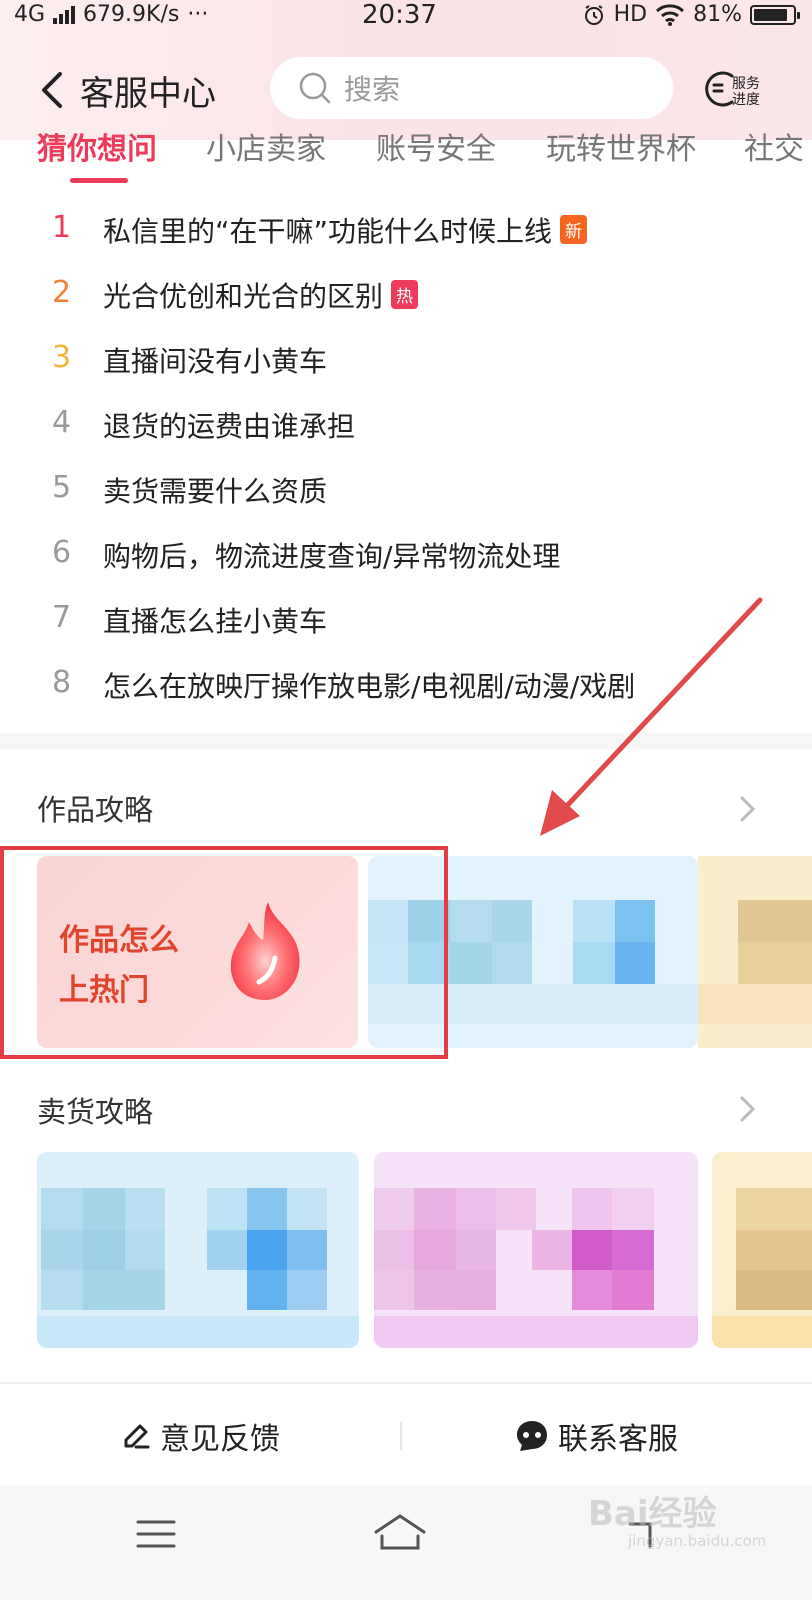 Image resolution: width=812 pixels, height=1600 pixels. I want to click on feedback-label: 意见反馈, so click(220, 1439).